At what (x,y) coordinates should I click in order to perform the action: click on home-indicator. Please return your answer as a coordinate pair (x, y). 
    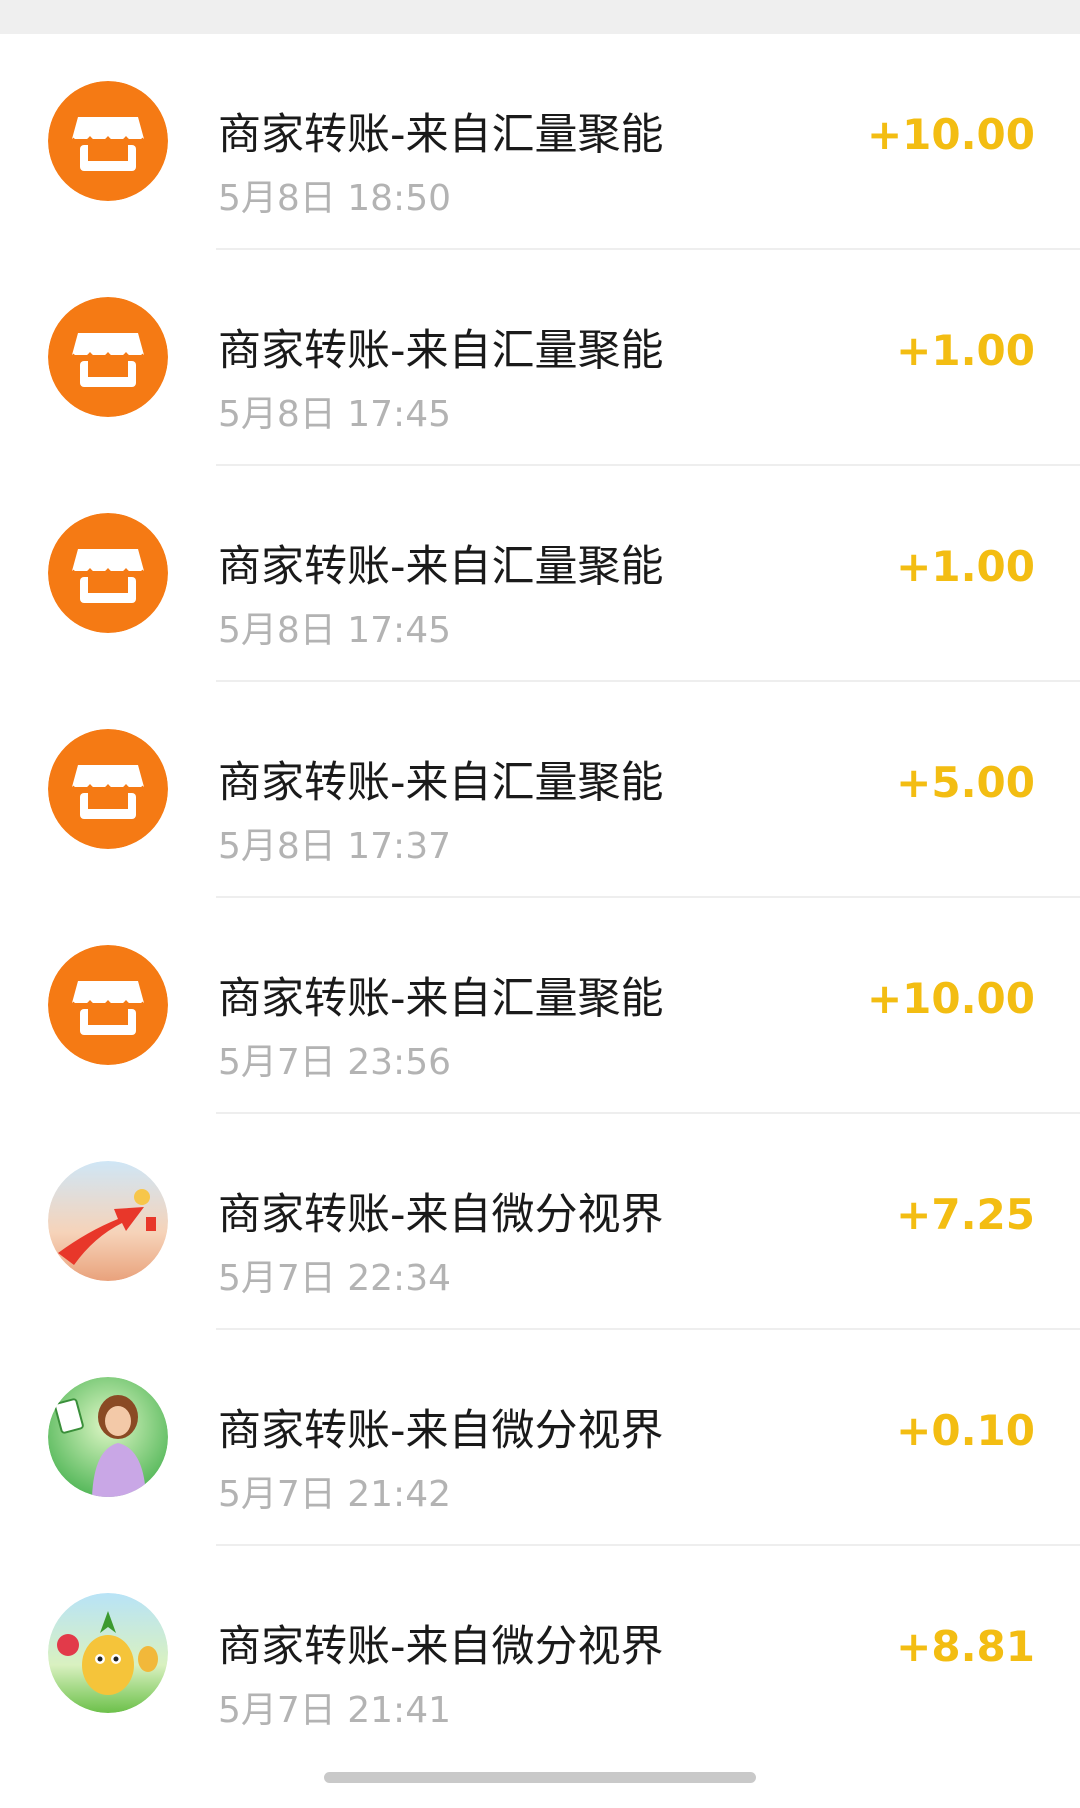
    Looking at the image, I should click on (540, 1777).